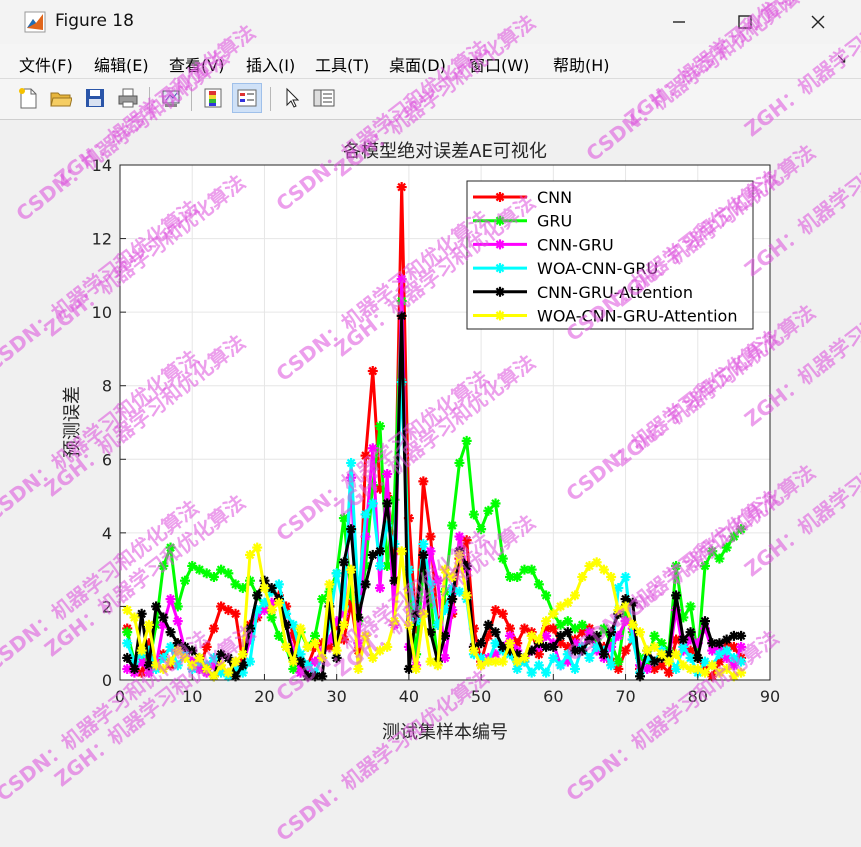 The width and height of the screenshot is (861, 847). Describe the element at coordinates (171, 98) in the screenshot. I see `link-plot-button` at that location.